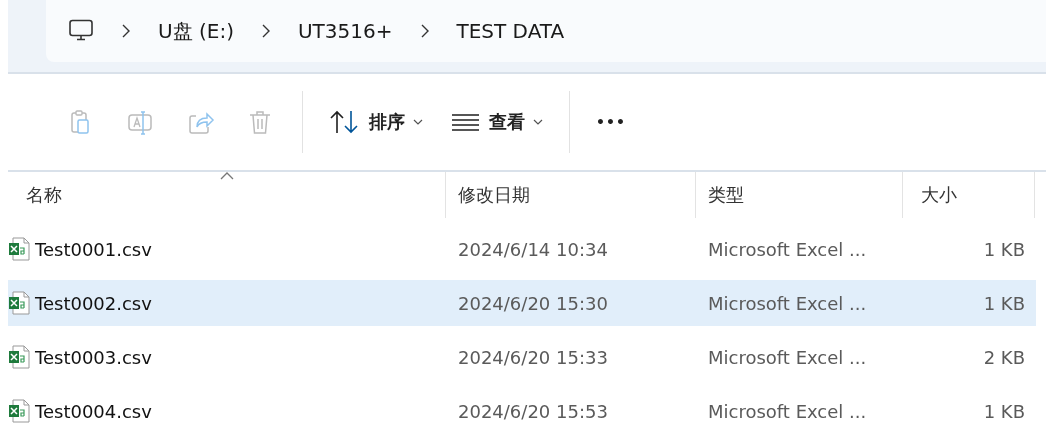 The height and width of the screenshot is (424, 1046). I want to click on column-header: 大小, so click(969, 195).